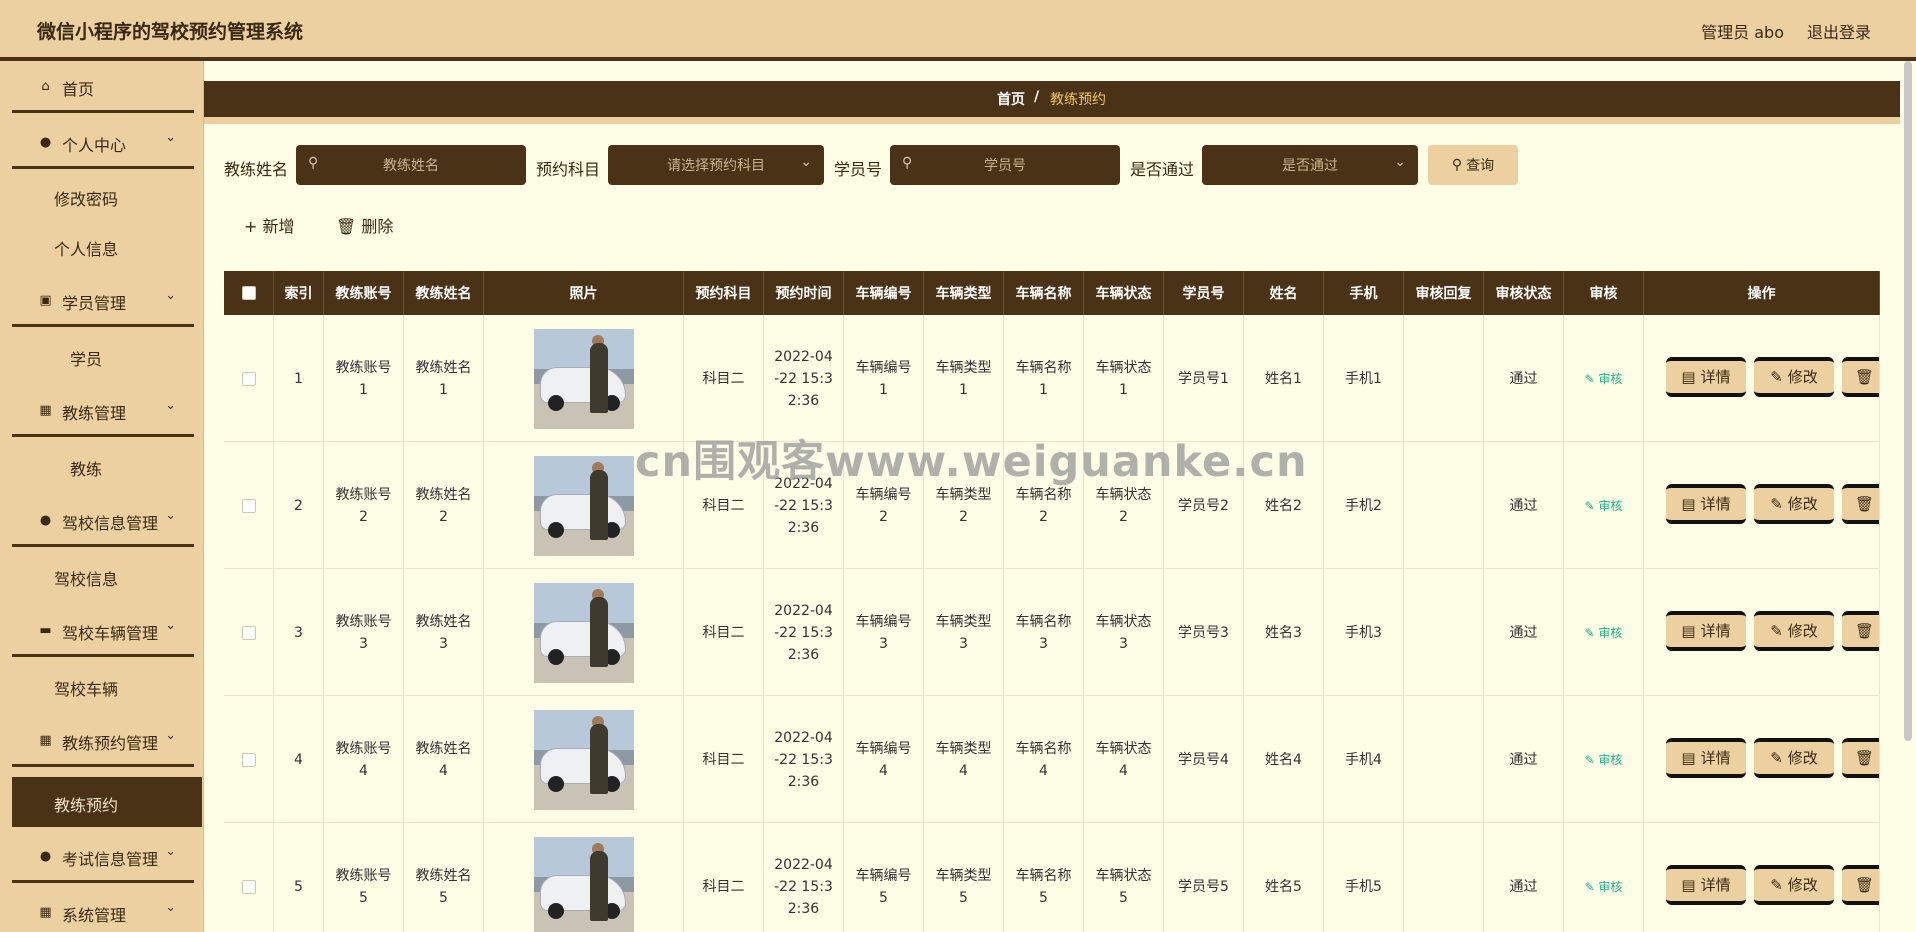  I want to click on student-no-label: 学员号, so click(858, 169).